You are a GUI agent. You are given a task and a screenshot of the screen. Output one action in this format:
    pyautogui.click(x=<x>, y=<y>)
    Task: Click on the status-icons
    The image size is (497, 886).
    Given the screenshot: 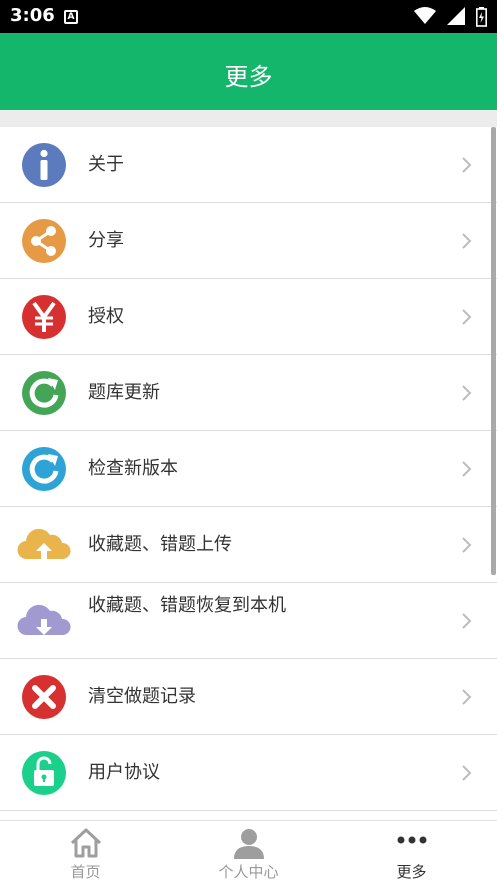 What is the action you would take?
    pyautogui.click(x=447, y=17)
    